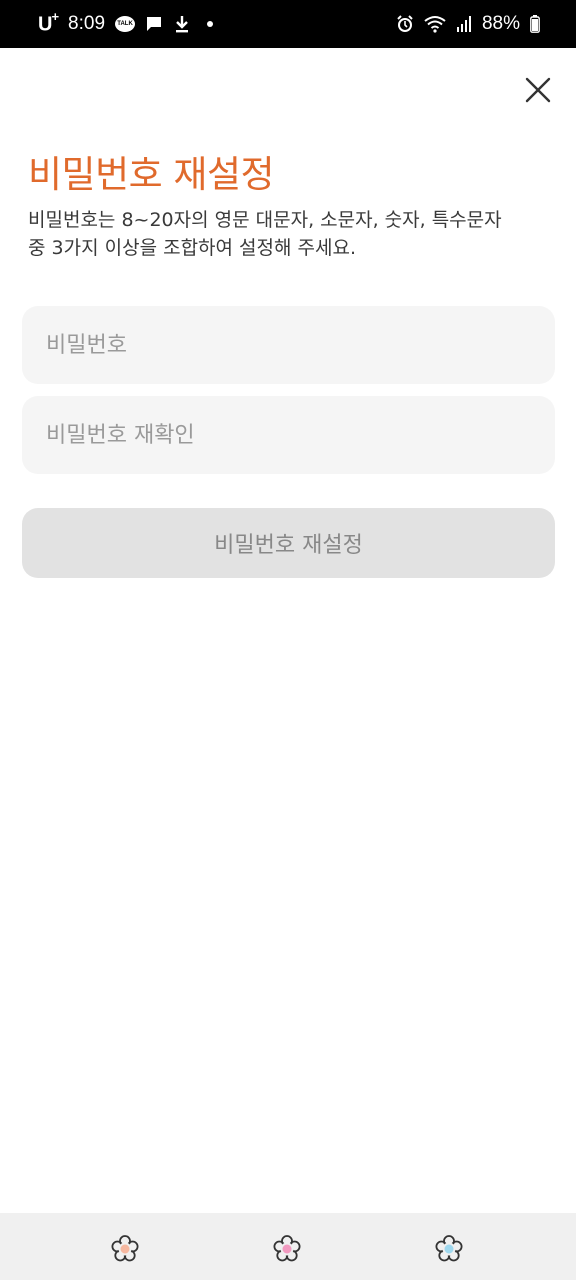 The image size is (576, 1280). Describe the element at coordinates (192, 248) in the screenshot. I see `description-line-2: 중 3가지 이상을 조합하여 설정해 주세요.` at that location.